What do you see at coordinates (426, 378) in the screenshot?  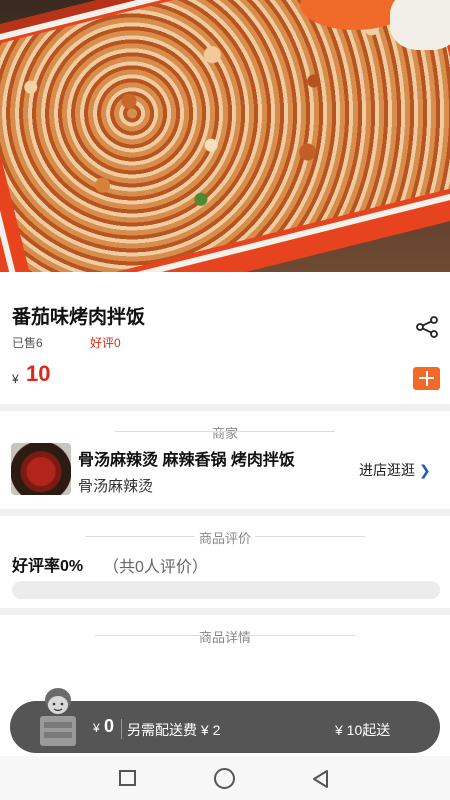 I see `add-to-cart-button` at bounding box center [426, 378].